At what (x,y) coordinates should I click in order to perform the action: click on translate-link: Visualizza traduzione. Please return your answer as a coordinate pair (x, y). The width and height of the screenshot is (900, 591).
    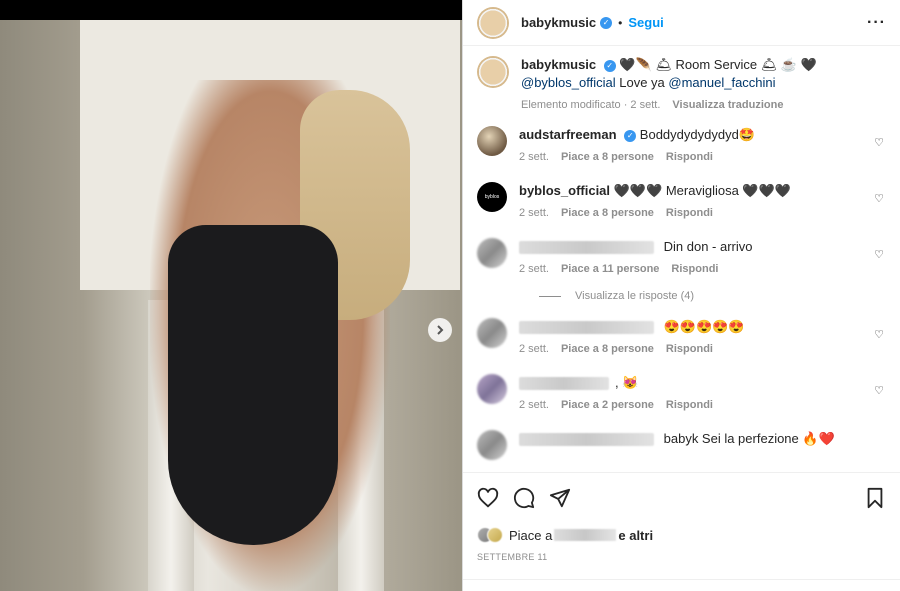
    Looking at the image, I should click on (727, 105).